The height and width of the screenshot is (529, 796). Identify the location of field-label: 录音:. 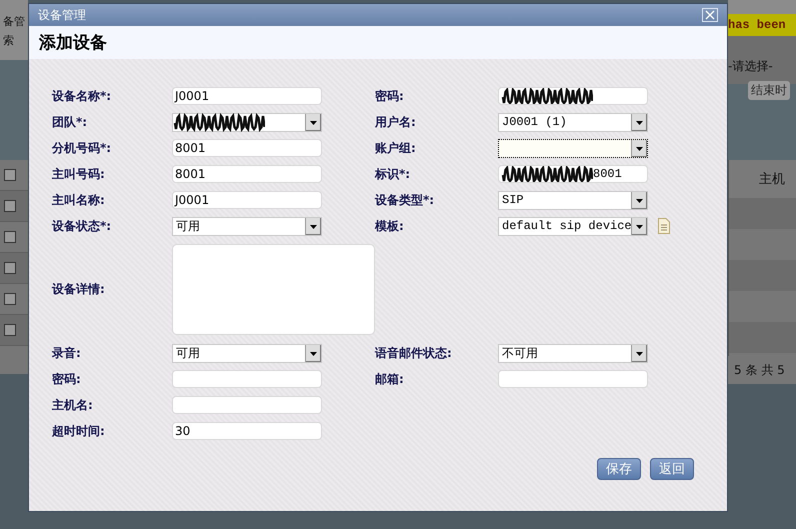
(67, 353).